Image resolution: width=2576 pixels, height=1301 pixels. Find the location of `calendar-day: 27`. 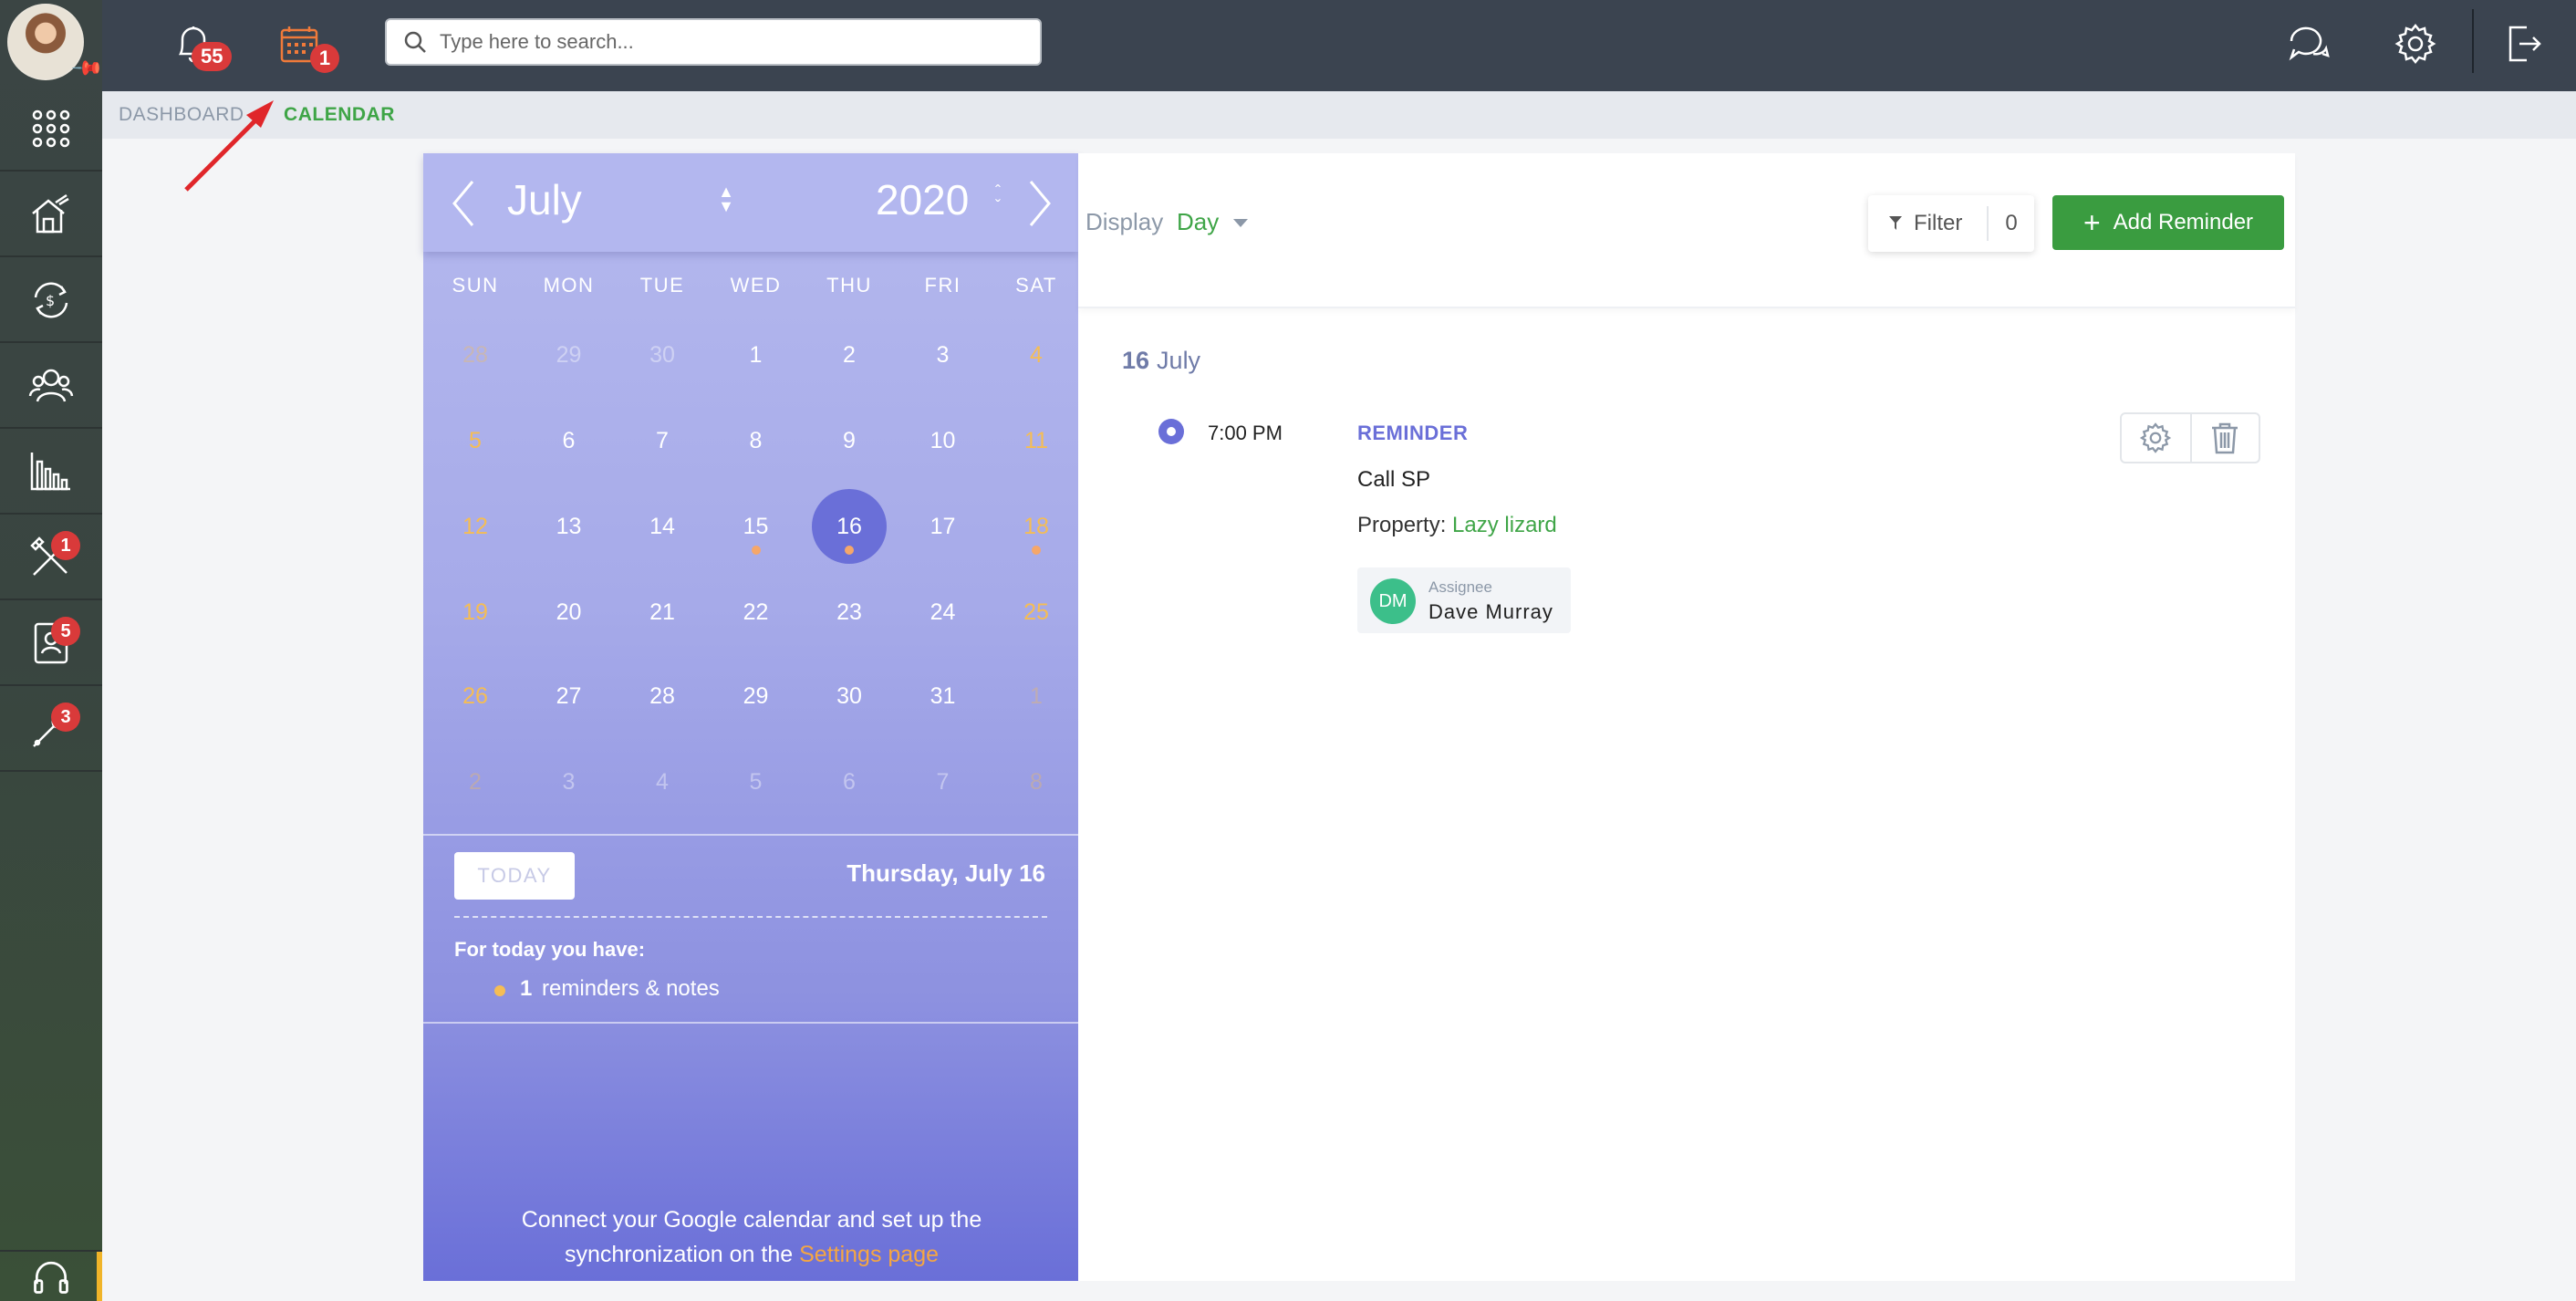

calendar-day: 27 is located at coordinates (569, 696).